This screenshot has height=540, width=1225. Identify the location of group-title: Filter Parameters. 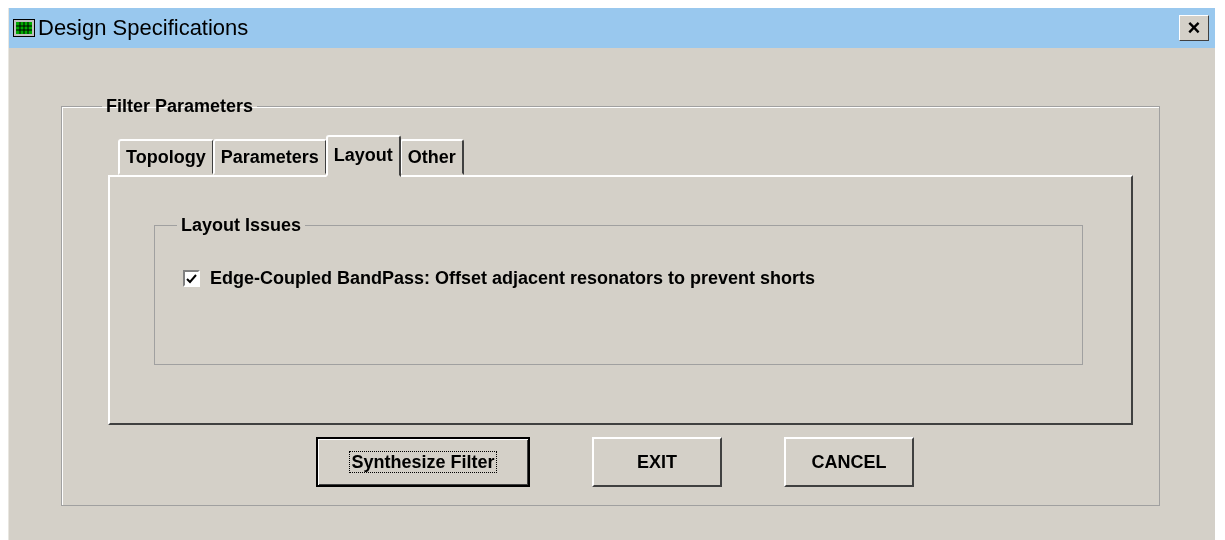
(180, 106).